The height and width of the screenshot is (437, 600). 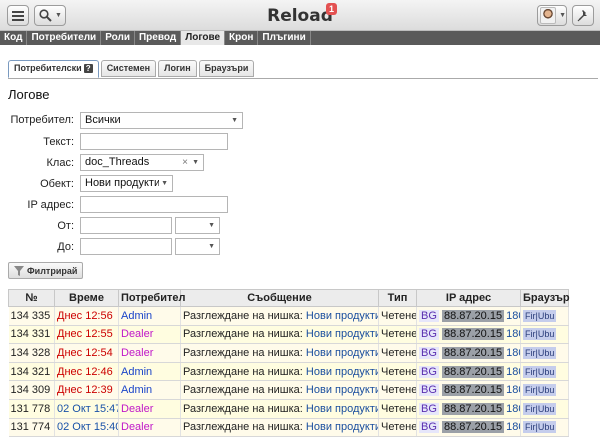 What do you see at coordinates (14, 38) in the screenshot?
I see `nav-item-code: Код` at bounding box center [14, 38].